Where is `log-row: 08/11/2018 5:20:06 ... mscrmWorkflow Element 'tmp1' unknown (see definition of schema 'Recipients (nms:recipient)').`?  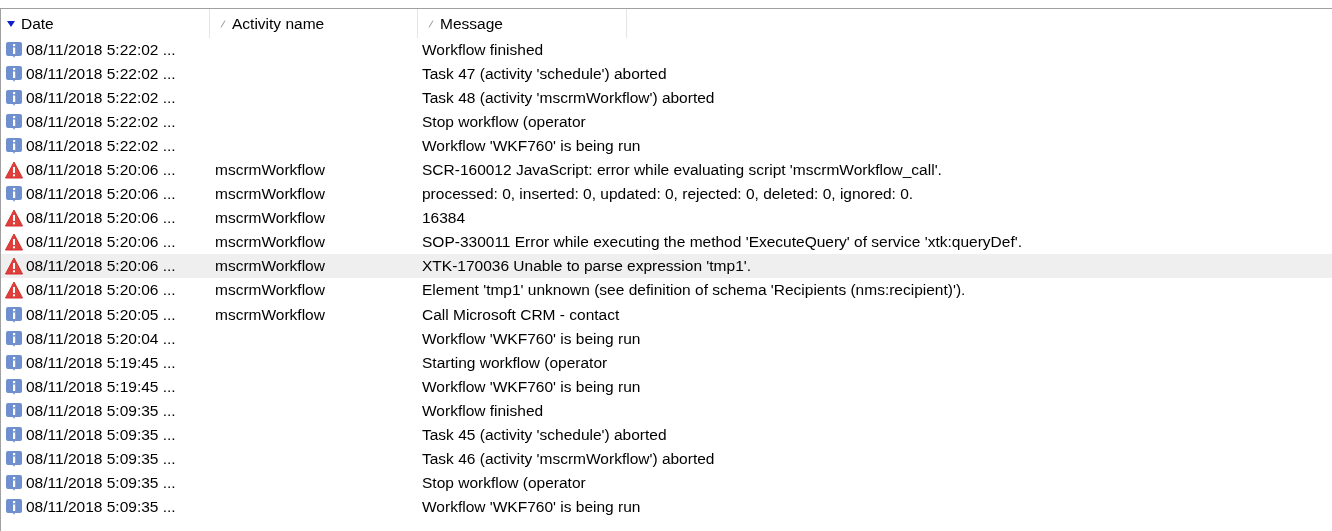
log-row: 08/11/2018 5:20:06 ... mscrmWorkflow Element 'tmp1' unknown (see definition of schema 'Recipients (nms:recipient)'). is located at coordinates (666, 290).